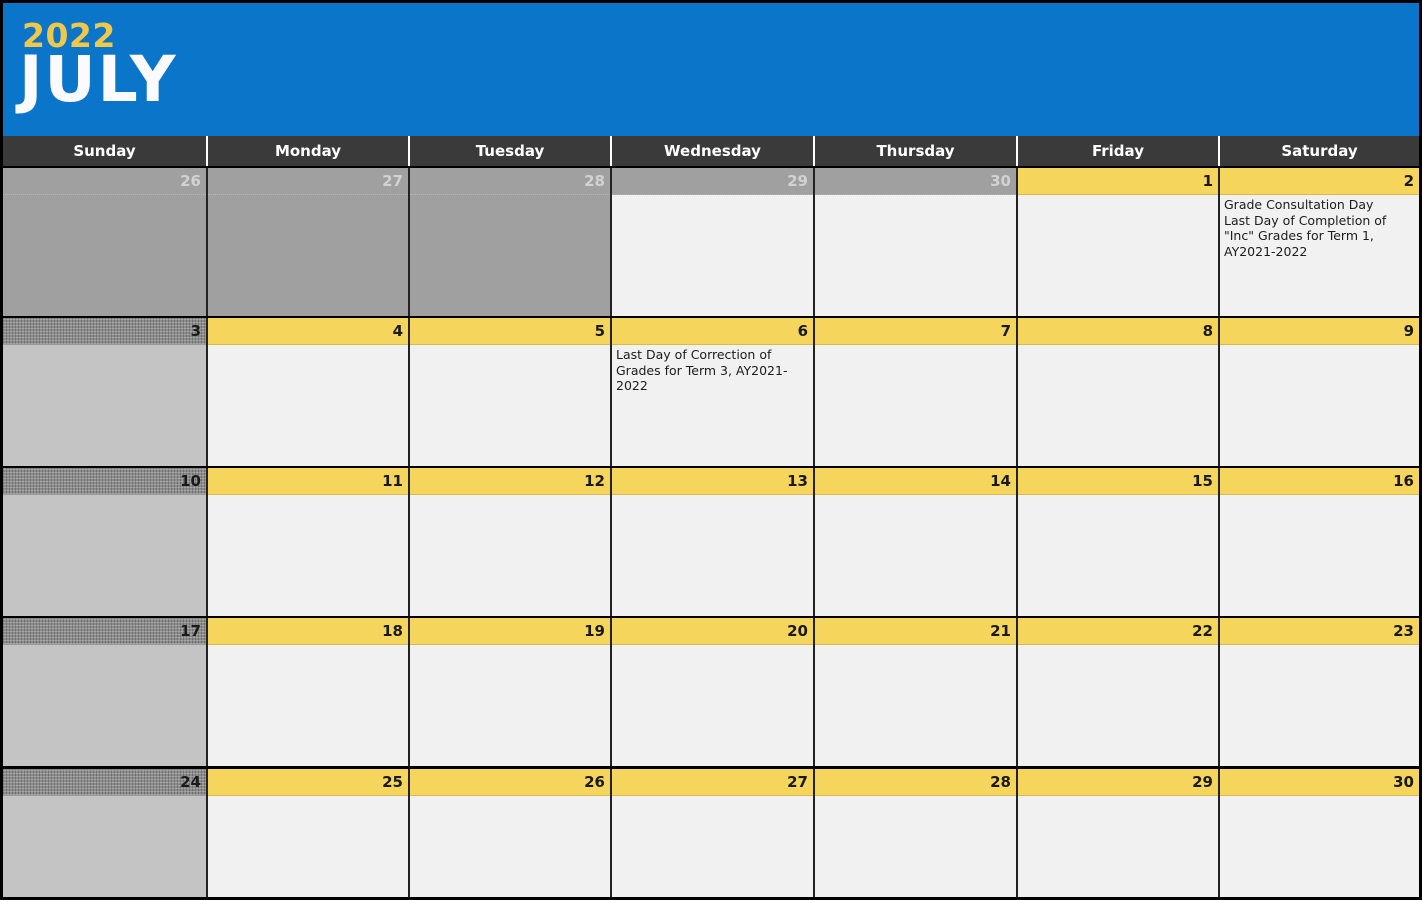  Describe the element at coordinates (309, 392) in the screenshot. I see `calendar-day-cell: 4` at that location.